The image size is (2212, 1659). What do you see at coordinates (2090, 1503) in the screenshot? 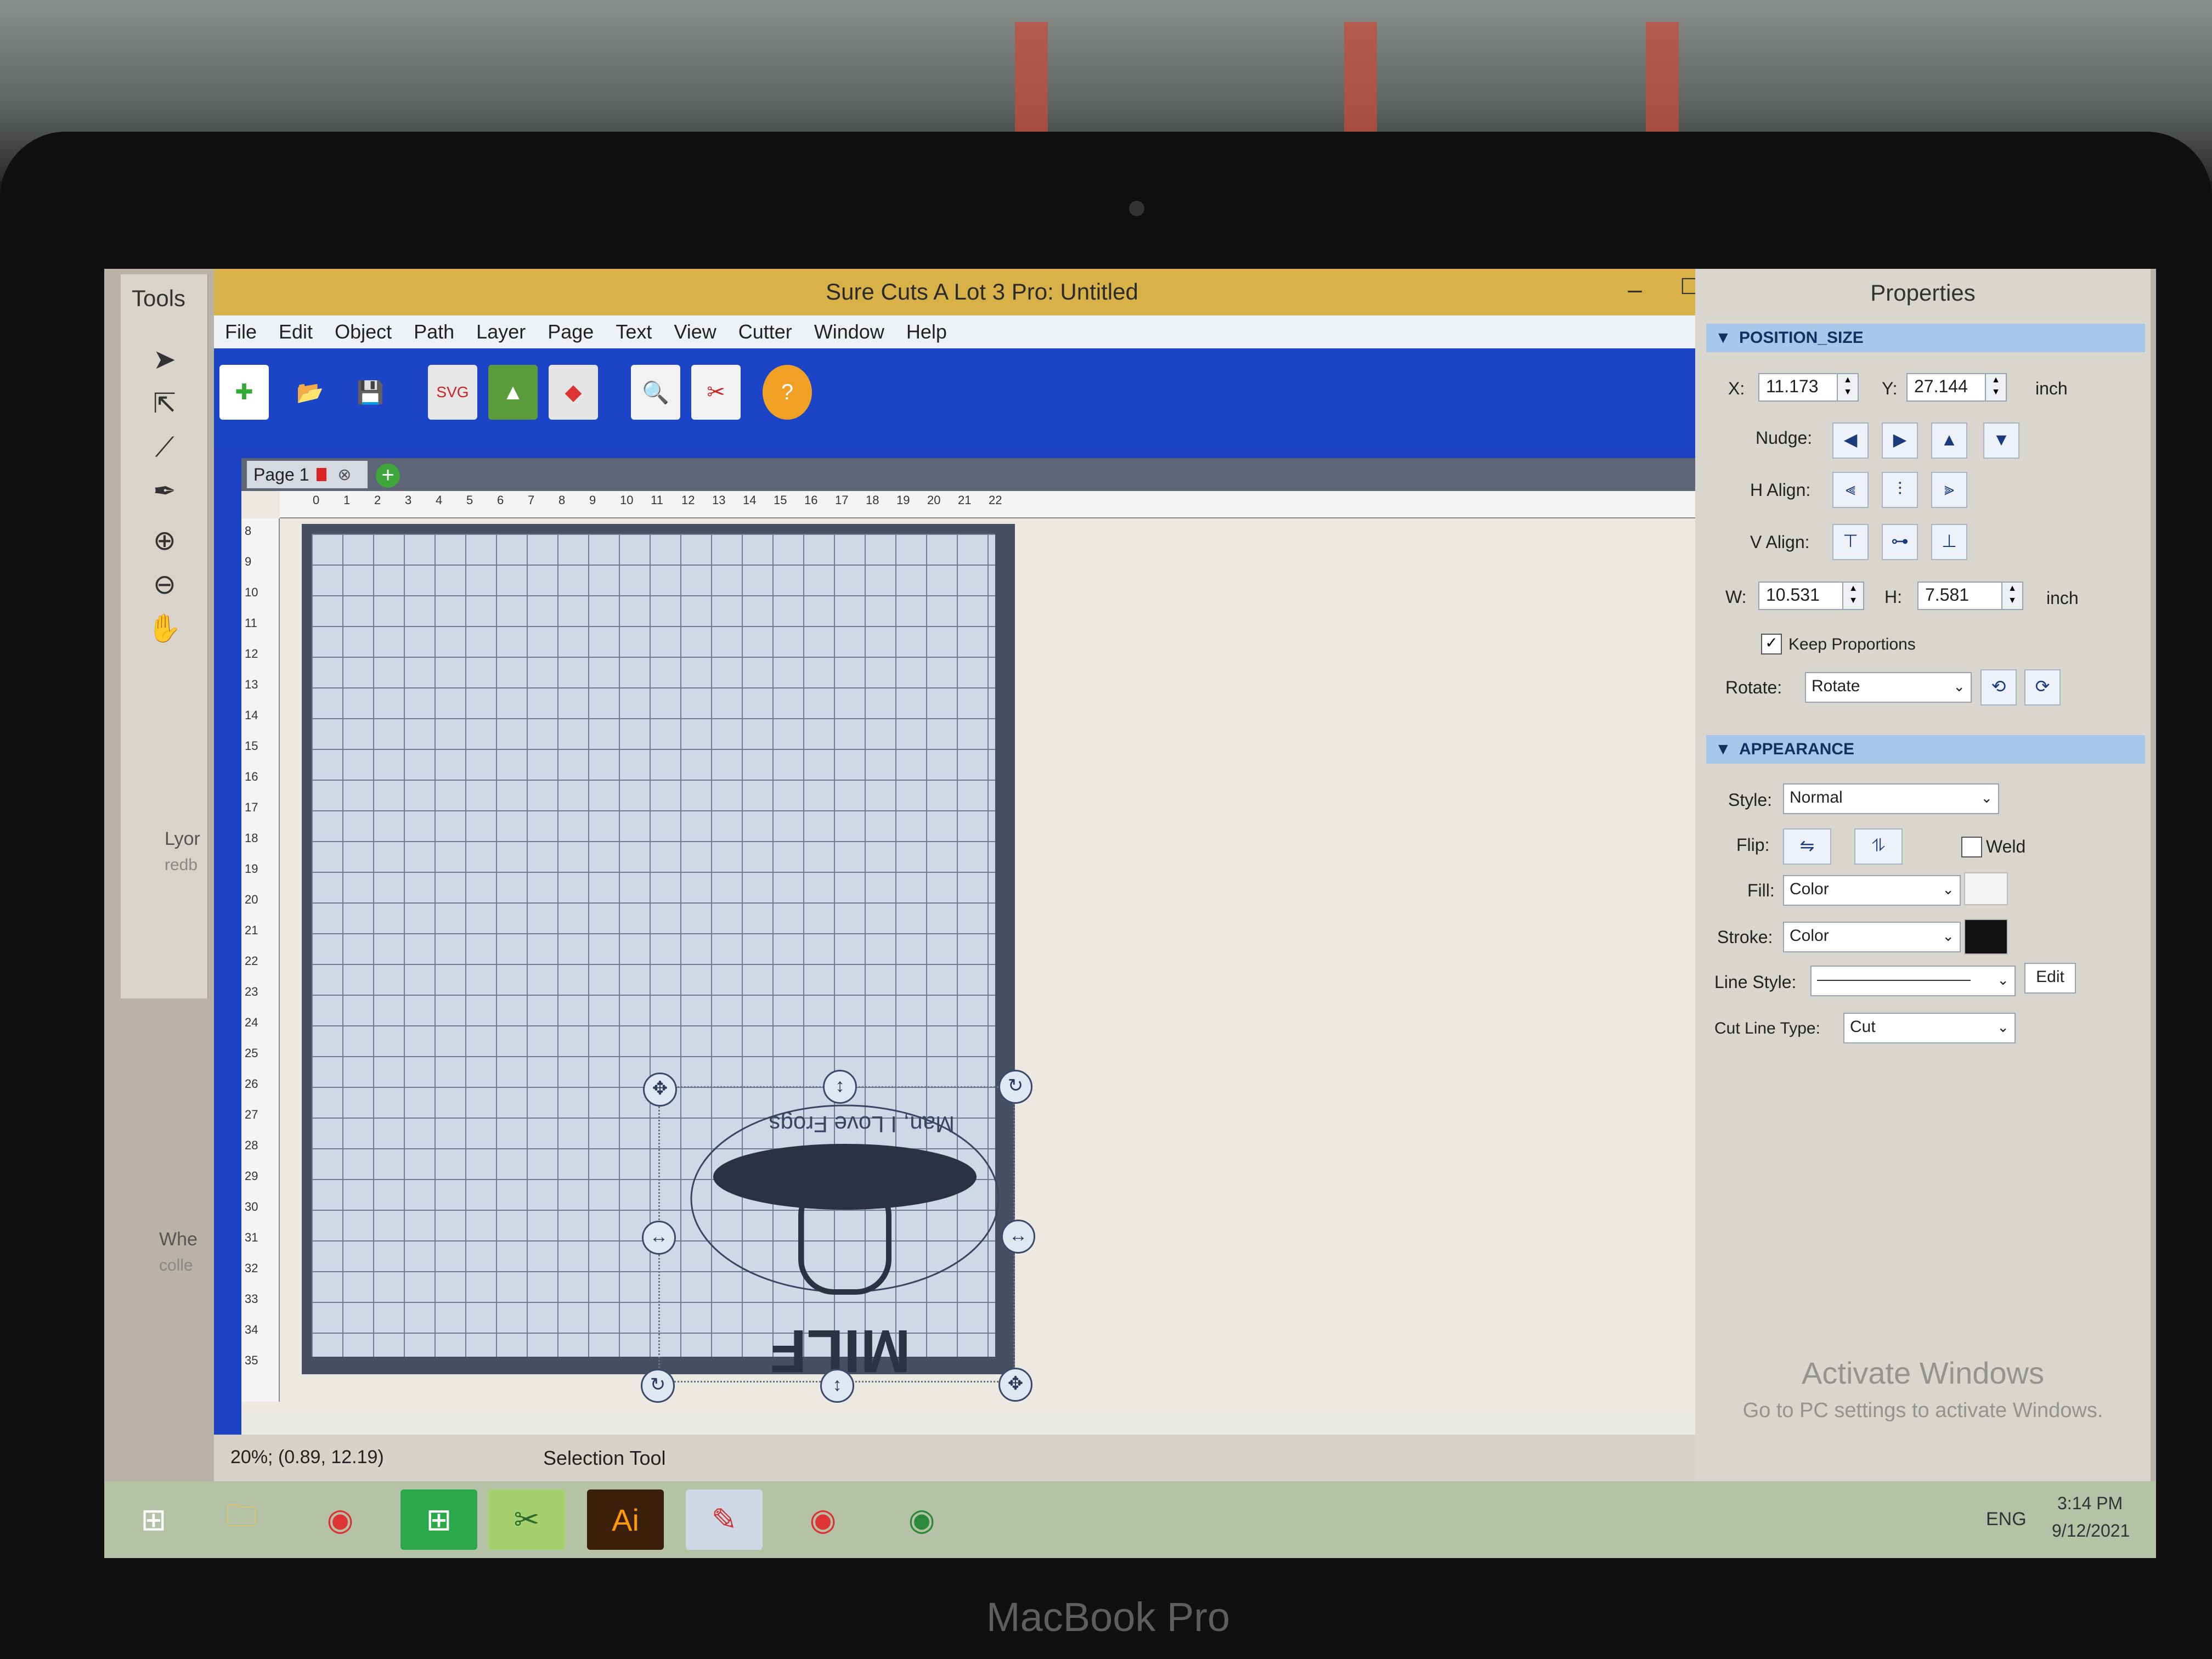
I see `clock-time: 3:14 PM` at bounding box center [2090, 1503].